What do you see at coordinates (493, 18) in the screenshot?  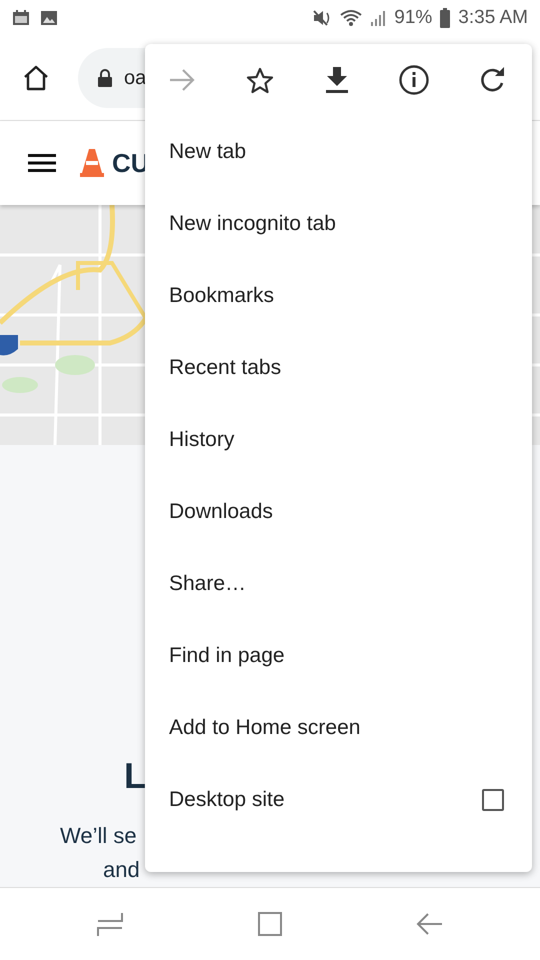 I see `clock-time: 3:35 AM` at bounding box center [493, 18].